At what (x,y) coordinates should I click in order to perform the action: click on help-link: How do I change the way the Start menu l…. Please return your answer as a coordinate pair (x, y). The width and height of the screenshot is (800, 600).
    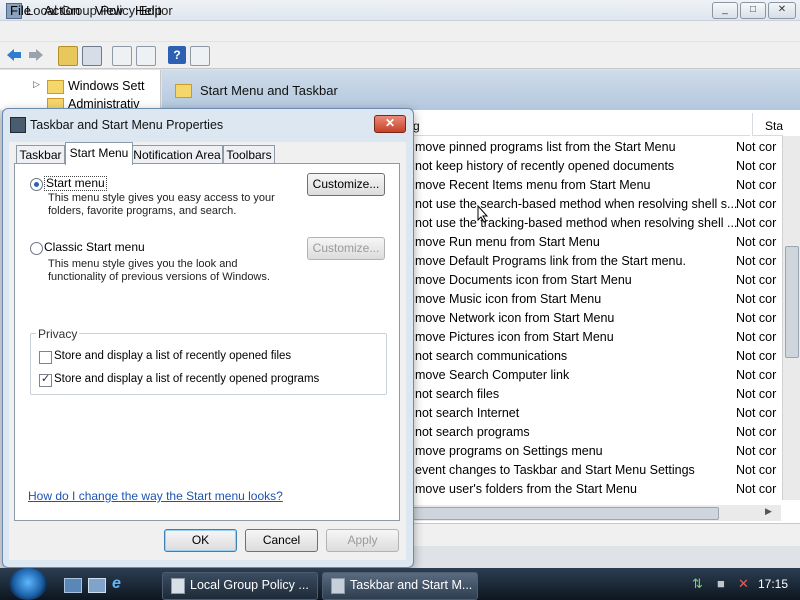
    Looking at the image, I should click on (155, 496).